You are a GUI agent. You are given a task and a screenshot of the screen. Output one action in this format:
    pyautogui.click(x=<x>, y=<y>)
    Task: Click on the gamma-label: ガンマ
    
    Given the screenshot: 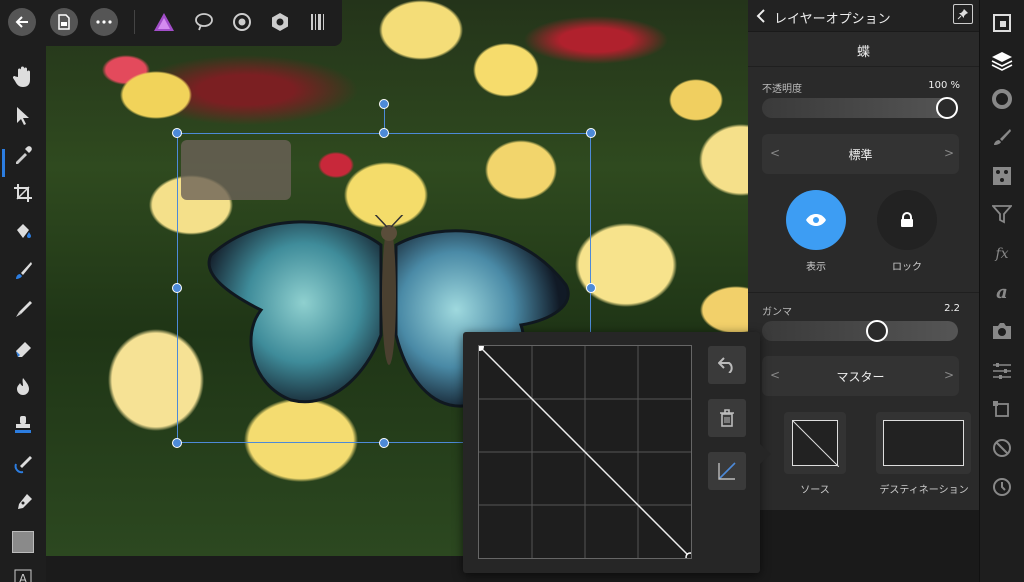 What is the action you would take?
    pyautogui.click(x=777, y=312)
    